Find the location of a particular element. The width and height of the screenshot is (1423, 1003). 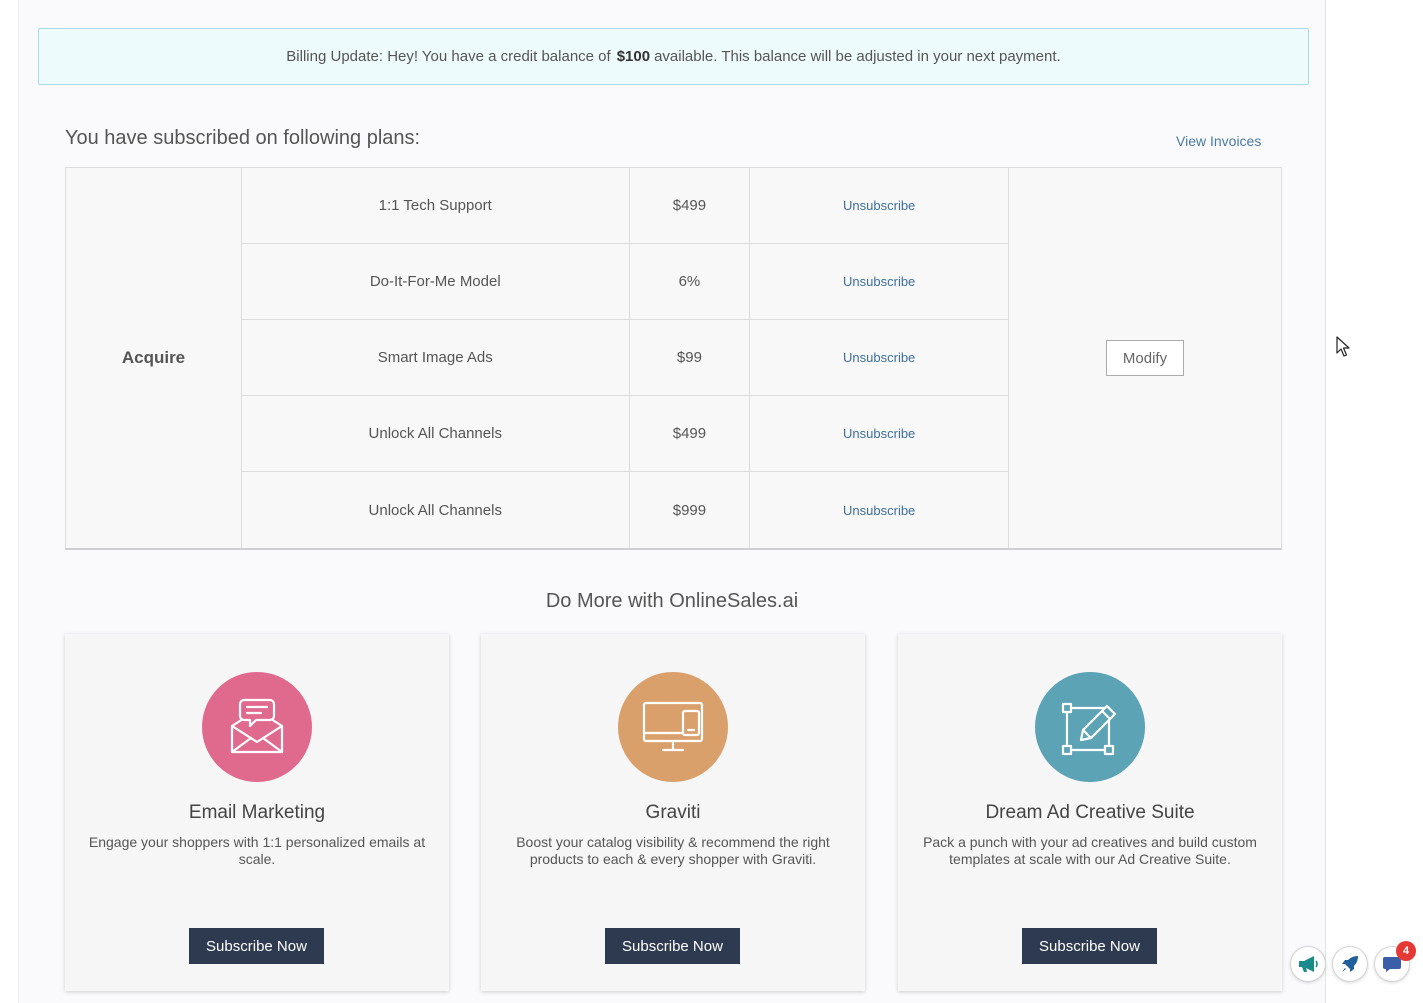

rocket-icon is located at coordinates (1350, 964).